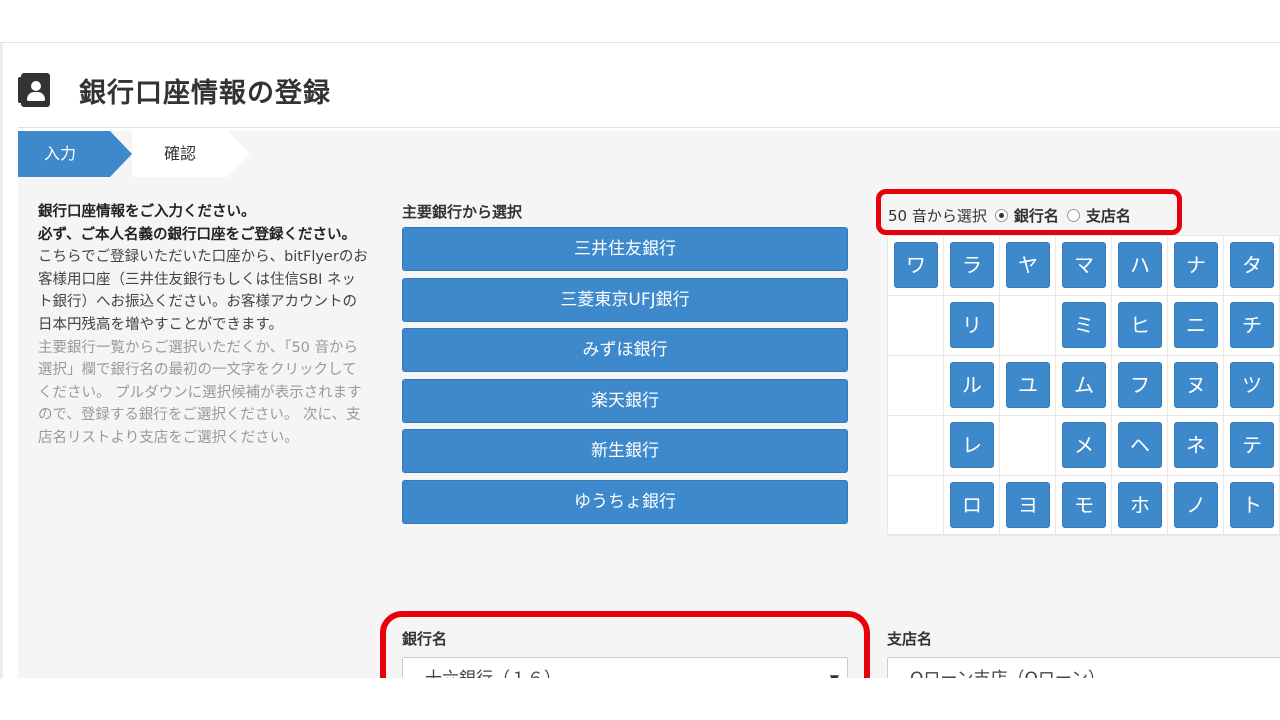  I want to click on kana-cell: ツ, so click(1252, 386).